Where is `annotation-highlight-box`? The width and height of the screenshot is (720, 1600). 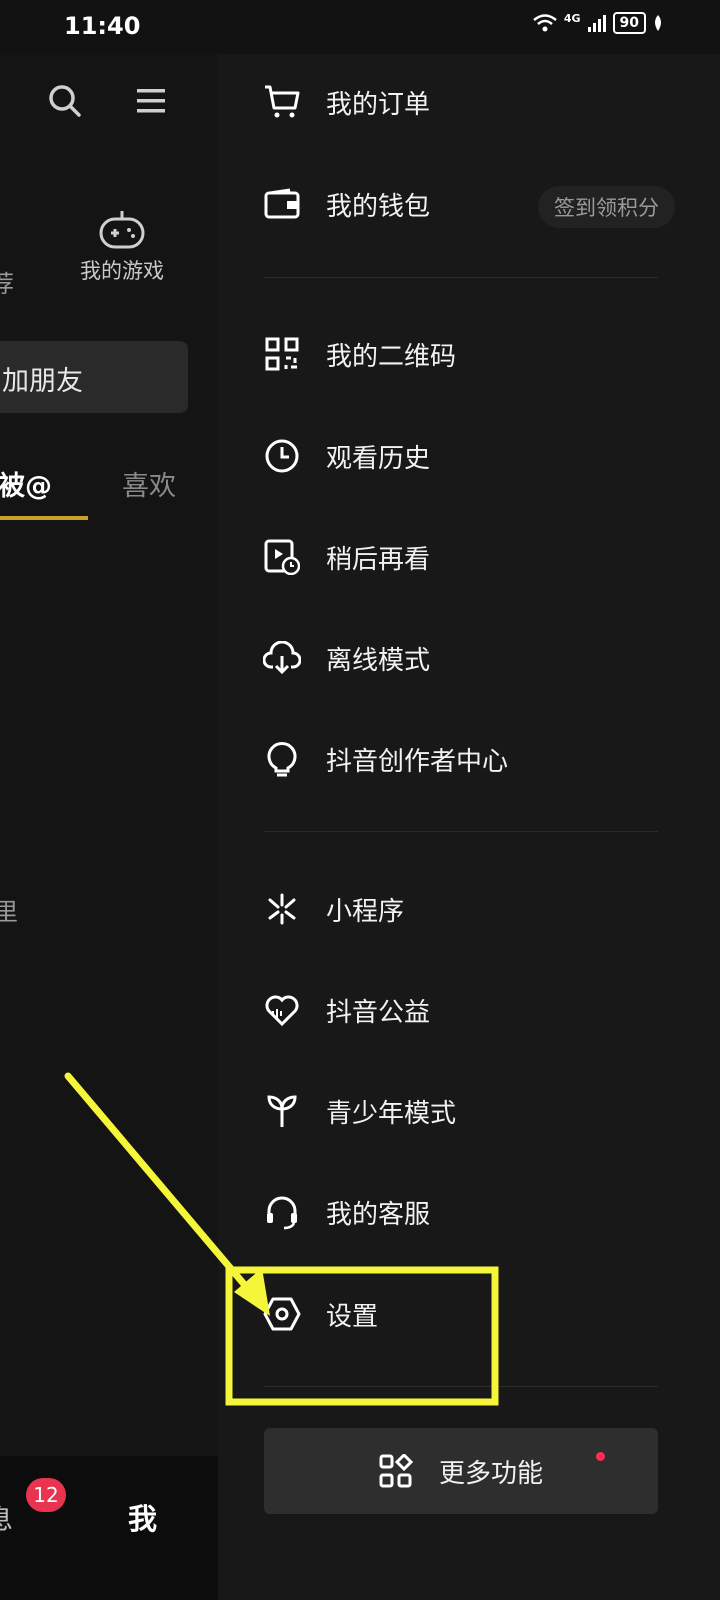 annotation-highlight-box is located at coordinates (362, 1336).